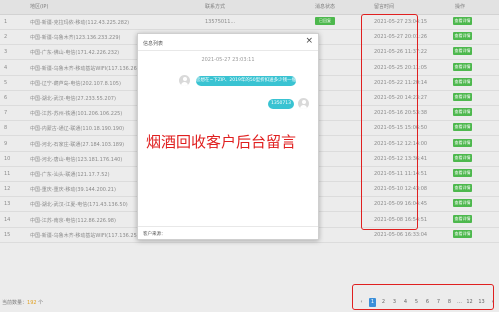 This screenshot has height=312, width=499. Describe the element at coordinates (79, 205) in the screenshot. I see `row-region: 中国-湖北-武汉-江夏-电信(171.43.136.50)` at that location.